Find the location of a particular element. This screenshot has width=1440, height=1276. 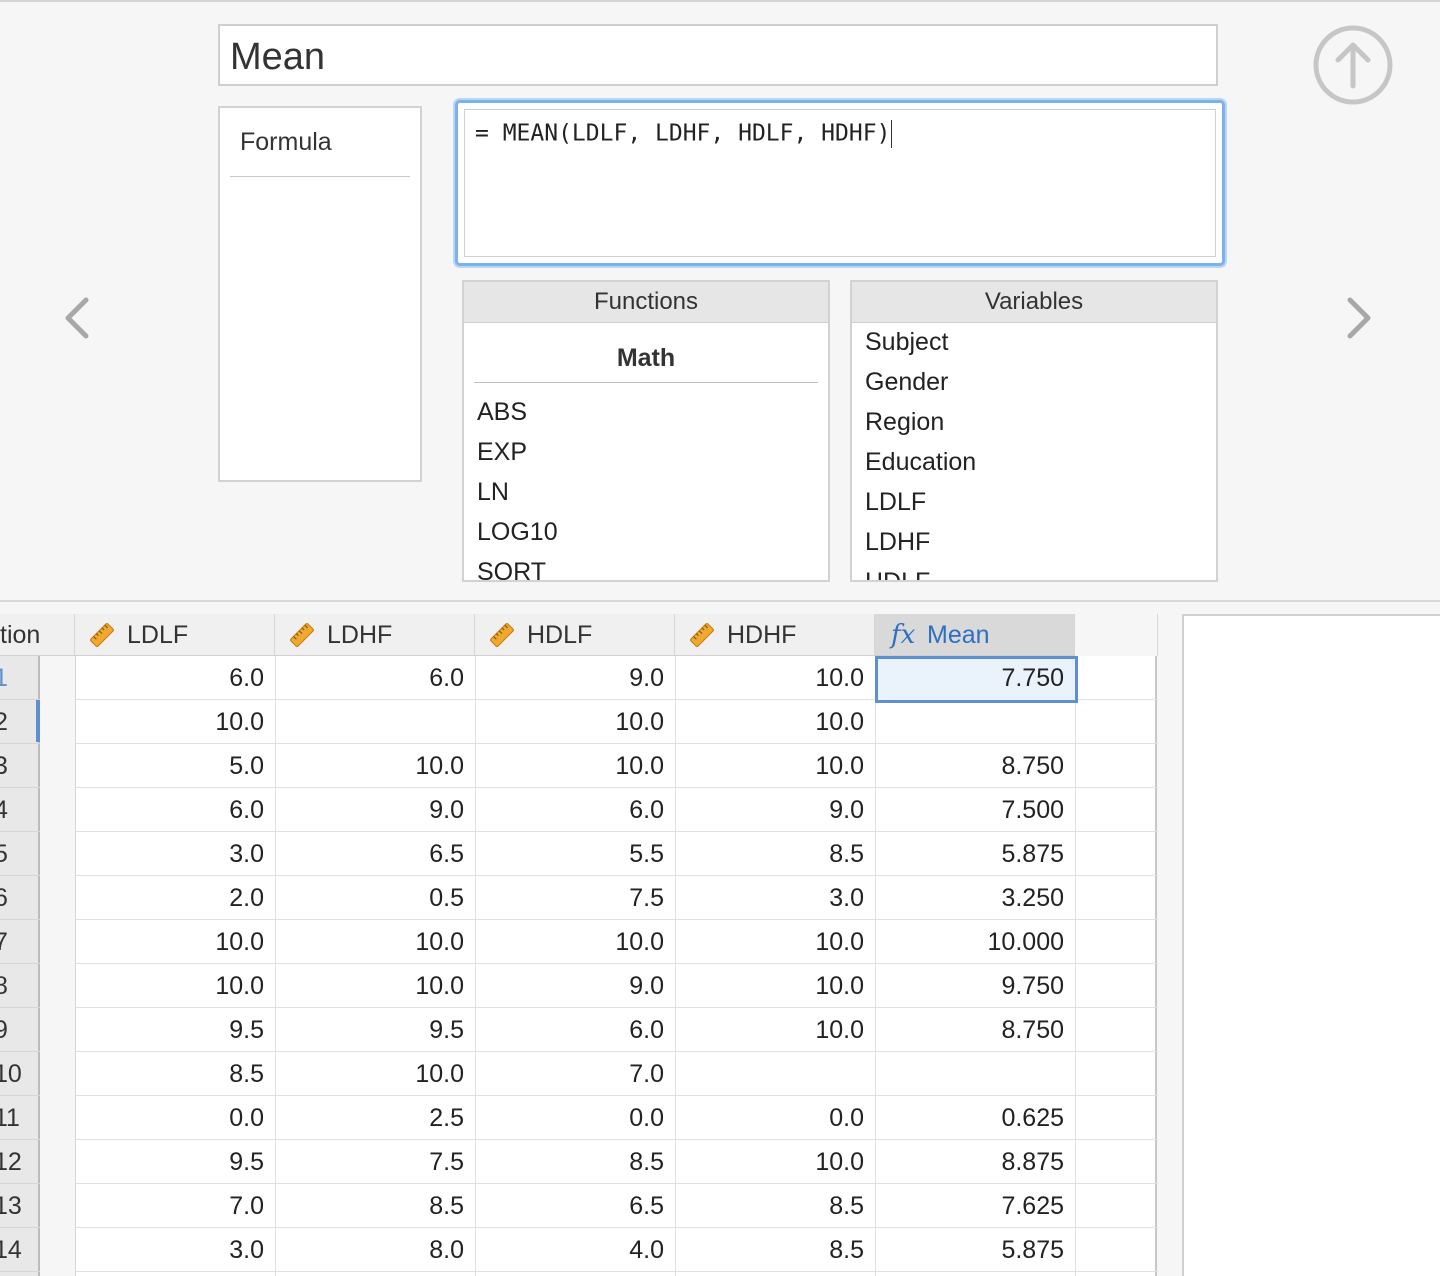

table-cell: 3.250 is located at coordinates (976, 898).